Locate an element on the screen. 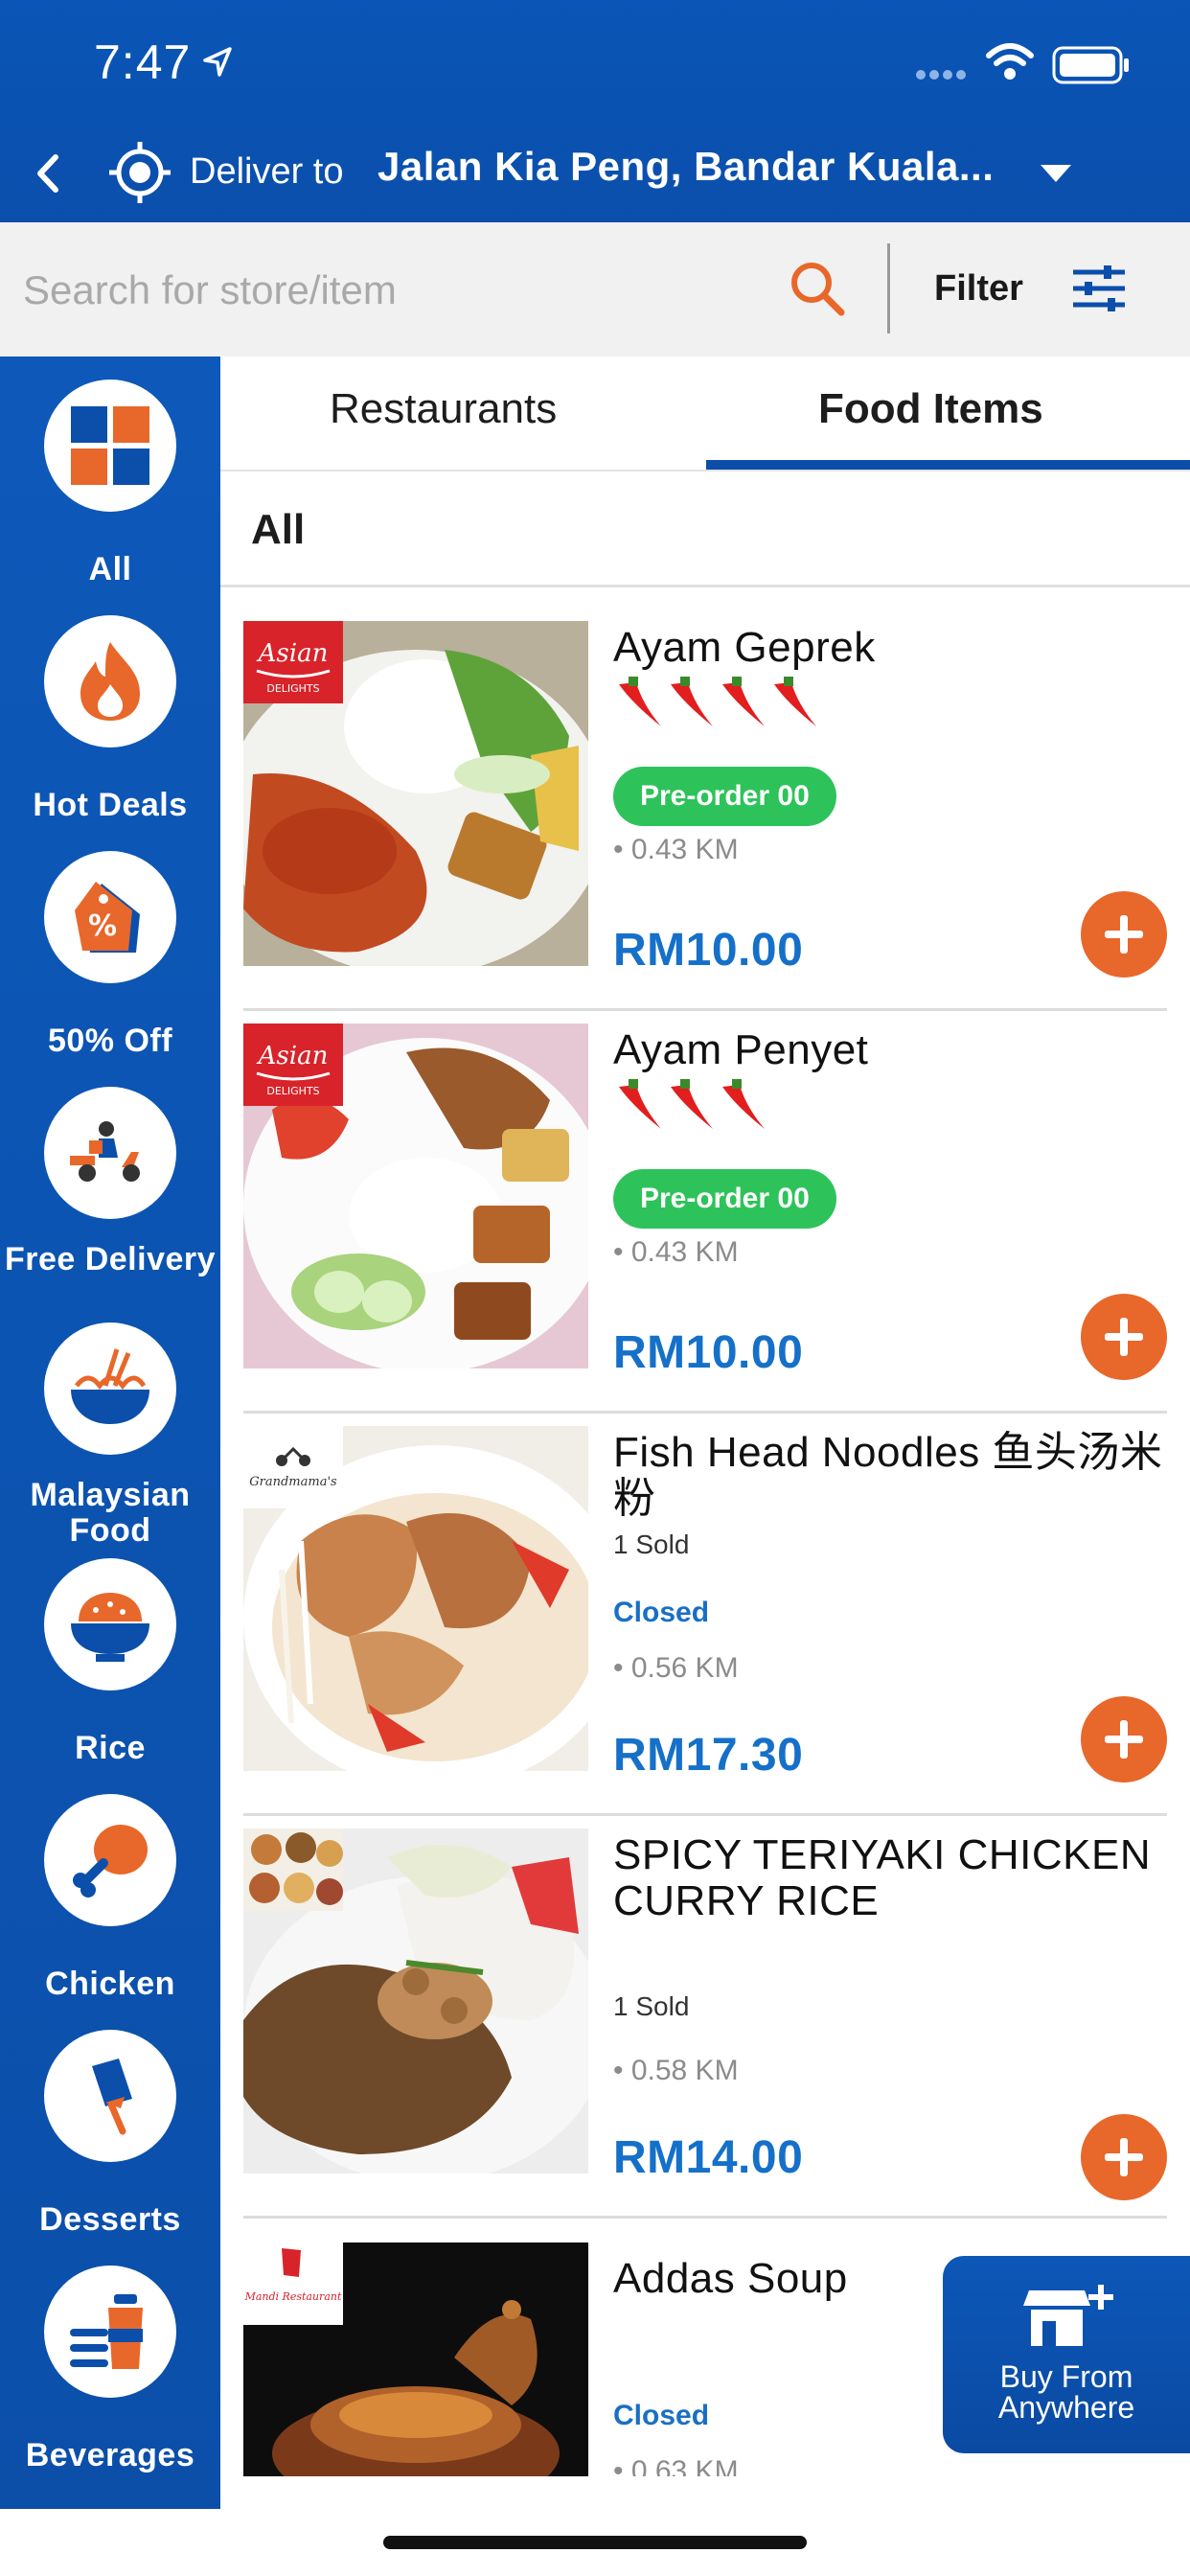 Image resolution: width=1190 pixels, height=2576 pixels. filter-button: Filter is located at coordinates (979, 289).